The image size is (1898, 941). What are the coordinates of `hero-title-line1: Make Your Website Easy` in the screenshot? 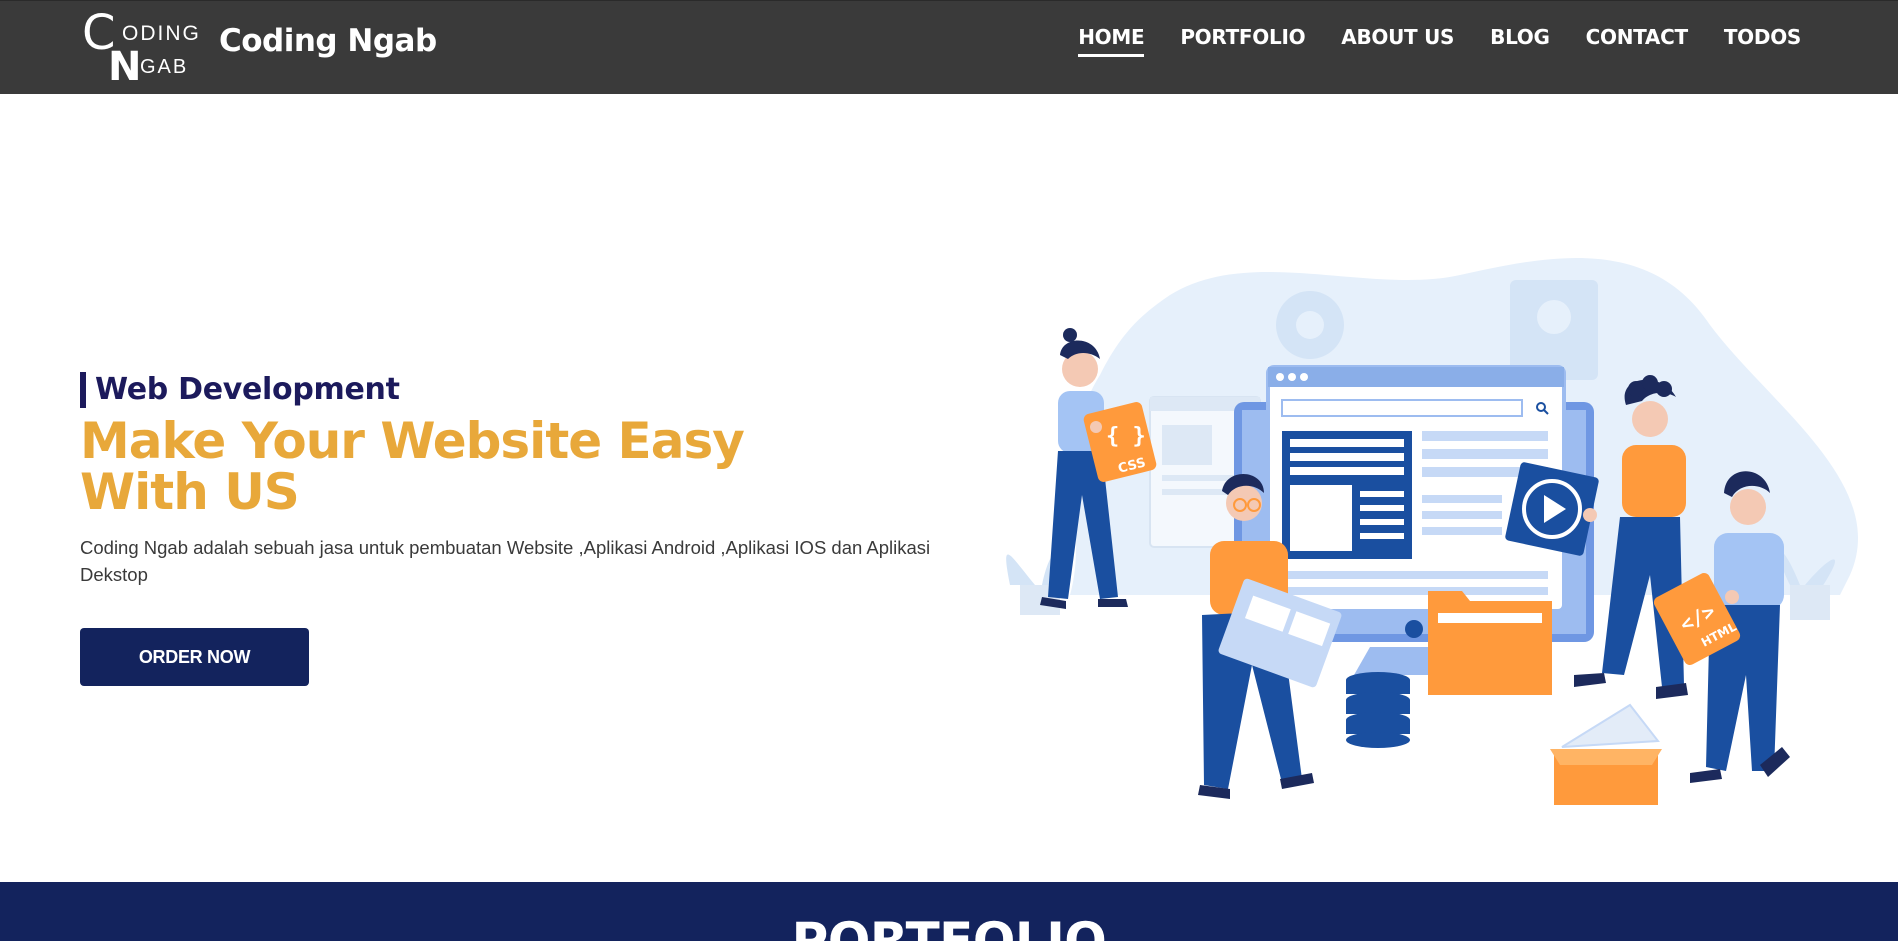 It's located at (412, 441).